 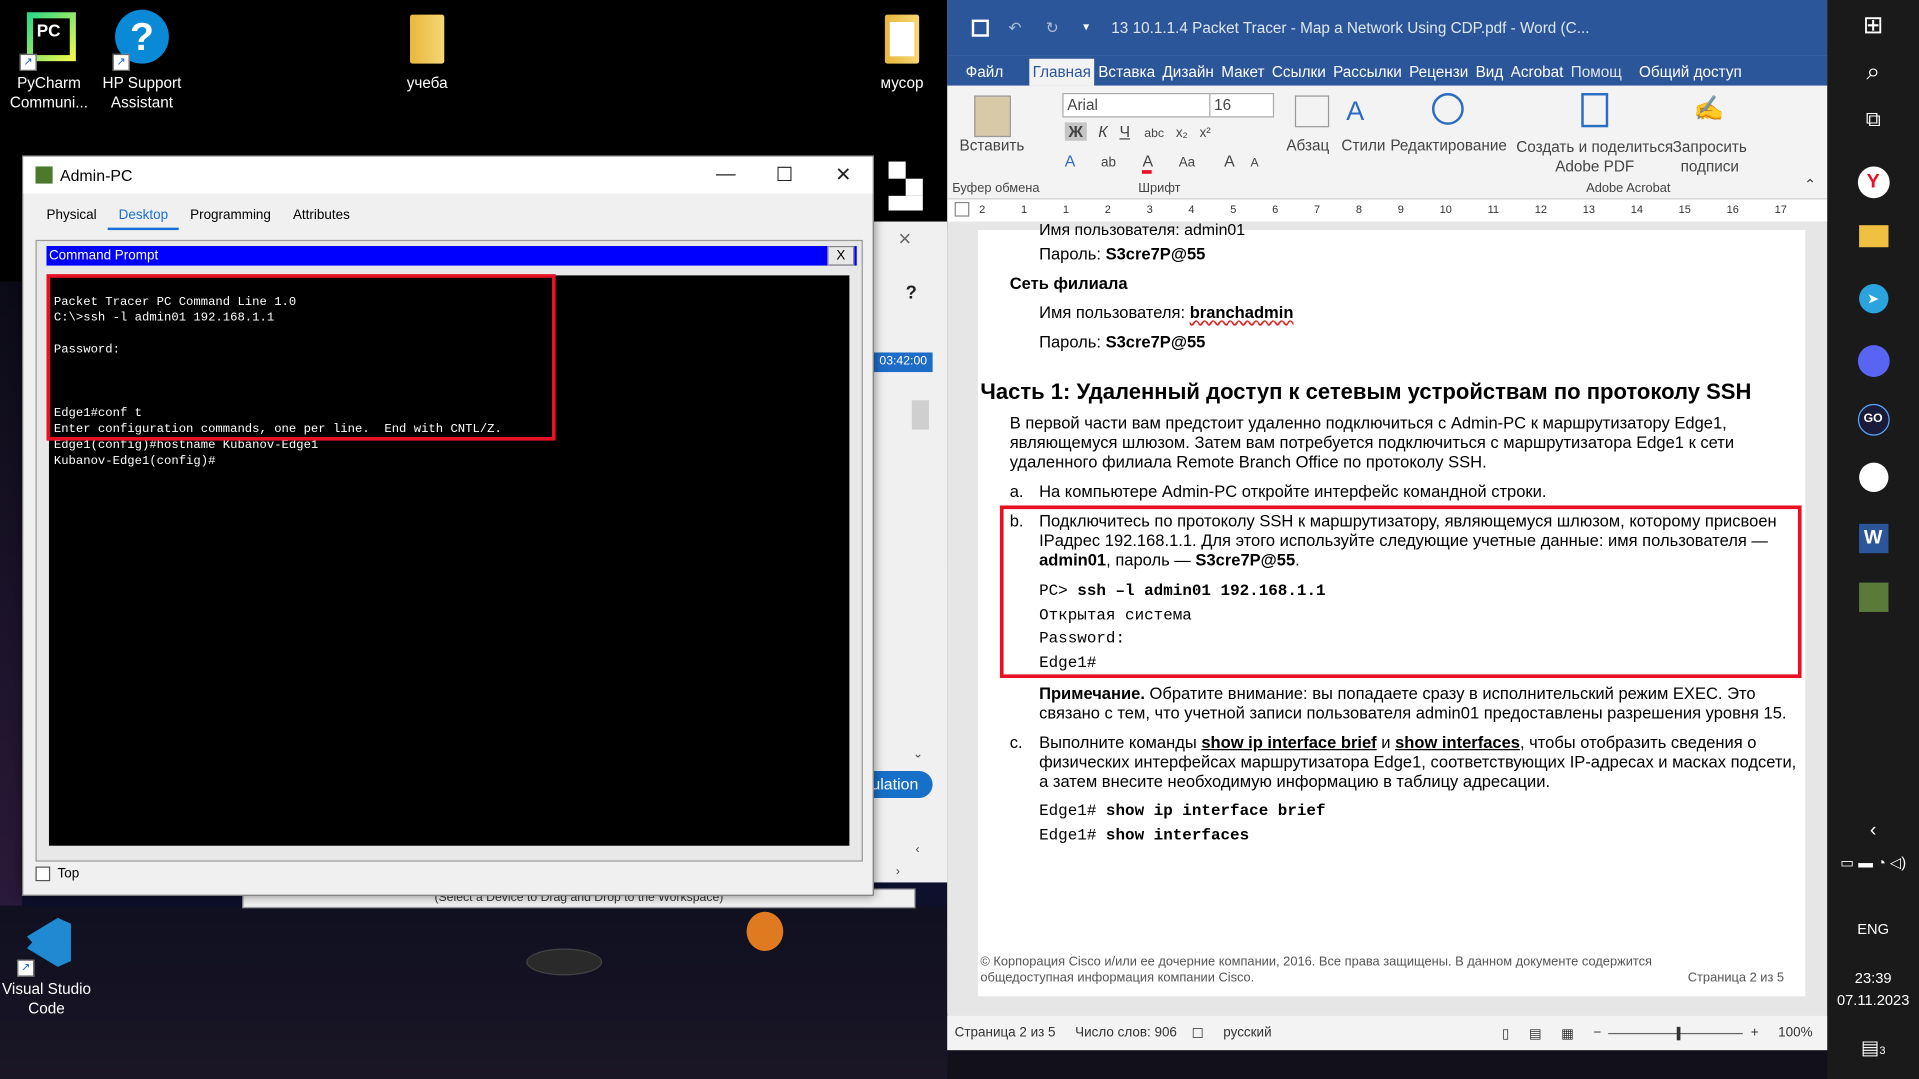 I want to click on highlight-box, so click(x=1400, y=592).